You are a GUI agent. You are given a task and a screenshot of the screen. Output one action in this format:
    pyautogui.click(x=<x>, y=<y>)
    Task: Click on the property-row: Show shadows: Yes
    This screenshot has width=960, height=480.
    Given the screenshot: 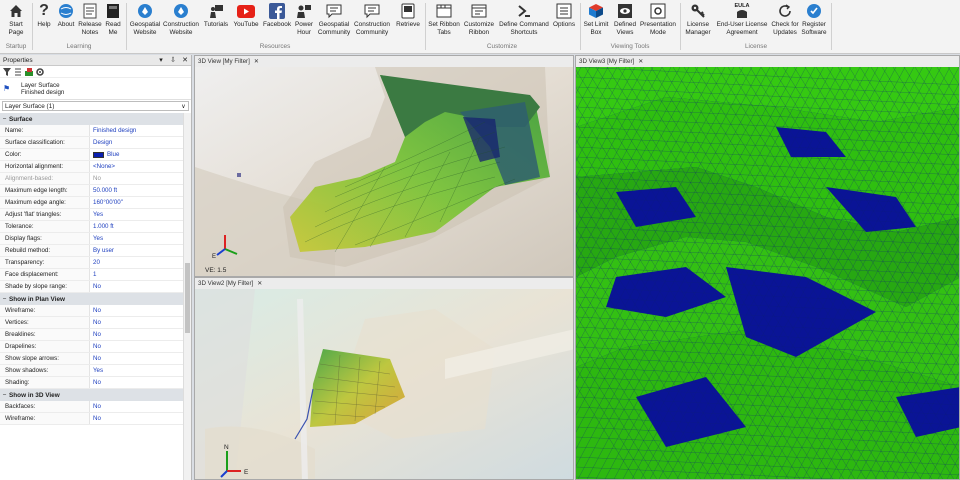 What is the action you would take?
    pyautogui.click(x=91, y=371)
    